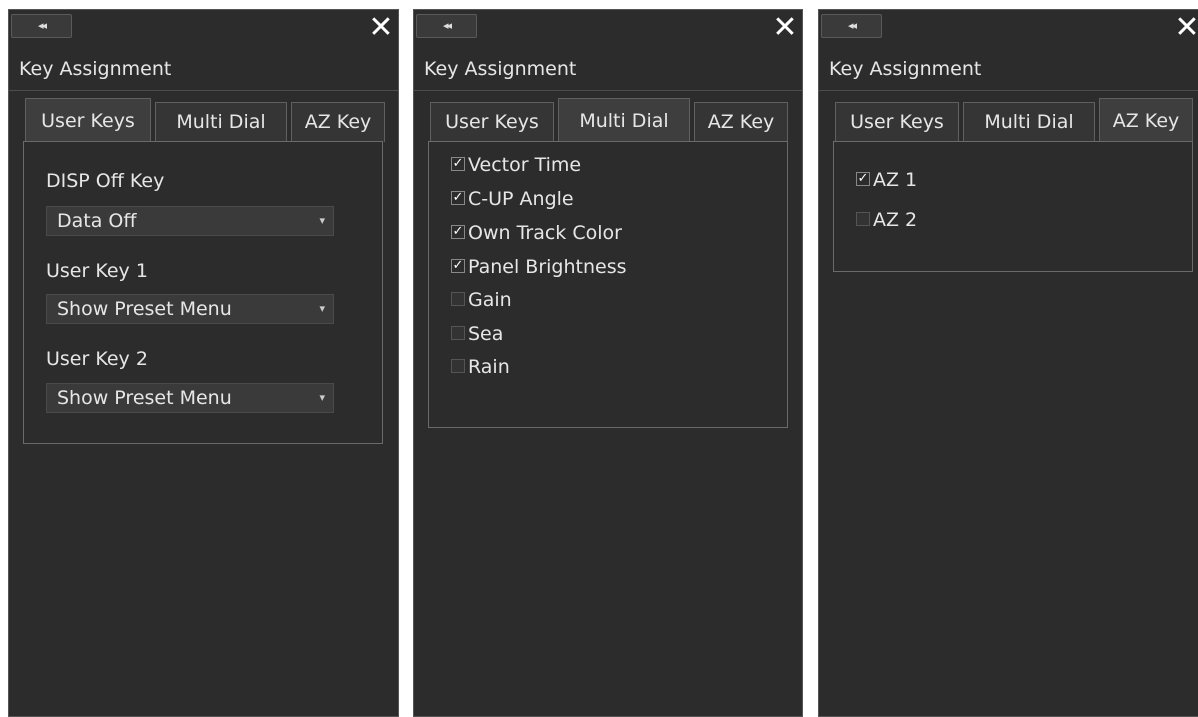  What do you see at coordinates (525, 165) in the screenshot?
I see `checkbox-label: Vector Time` at bounding box center [525, 165].